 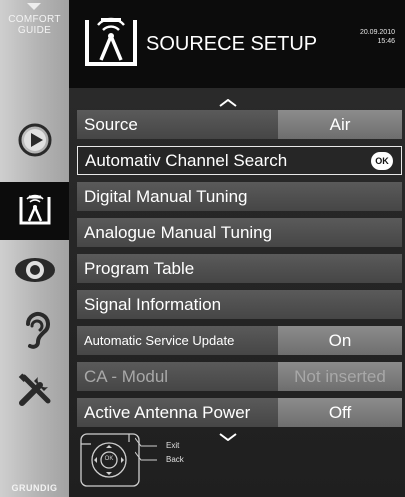 What do you see at coordinates (239, 268) in the screenshot?
I see `menu-item-program-table: Program Table` at bounding box center [239, 268].